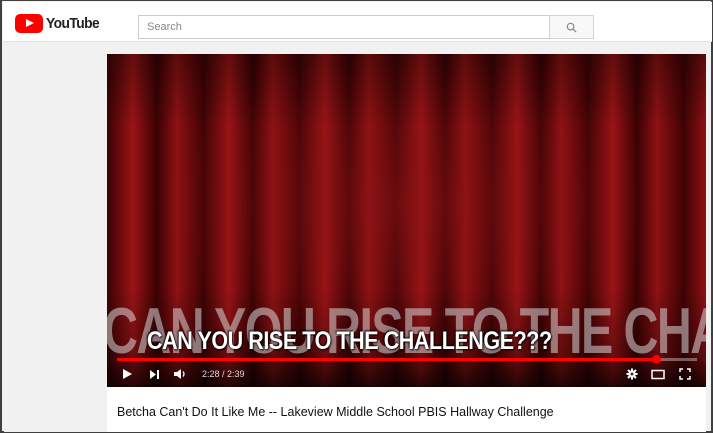  I want to click on player-controls: 2:28 / 2:39, so click(406, 374).